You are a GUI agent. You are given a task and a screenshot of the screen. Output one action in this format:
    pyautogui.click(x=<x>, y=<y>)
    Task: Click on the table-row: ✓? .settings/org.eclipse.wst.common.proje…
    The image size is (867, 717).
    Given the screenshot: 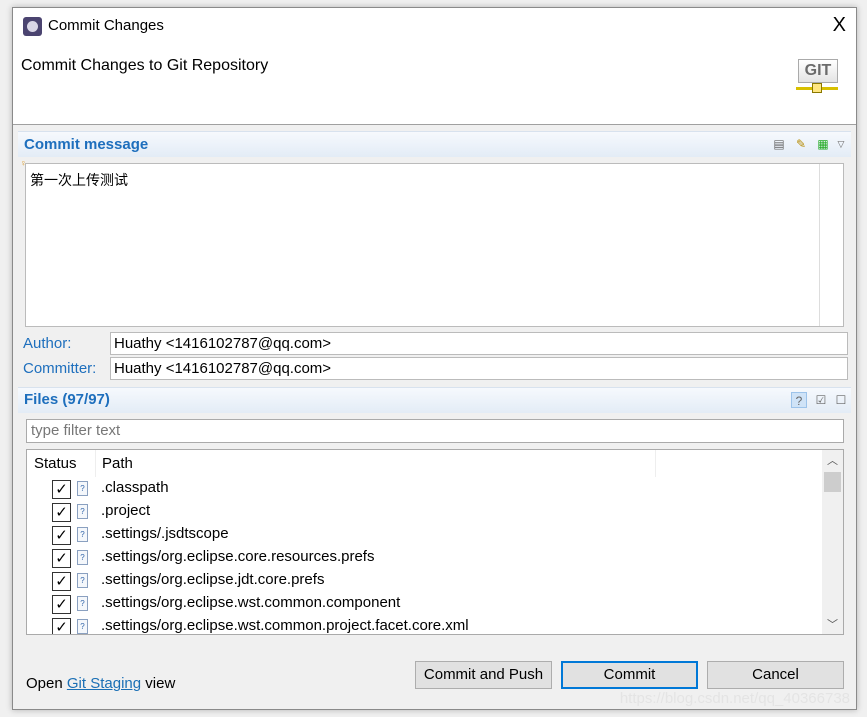 What is the action you would take?
    pyautogui.click(x=422, y=624)
    